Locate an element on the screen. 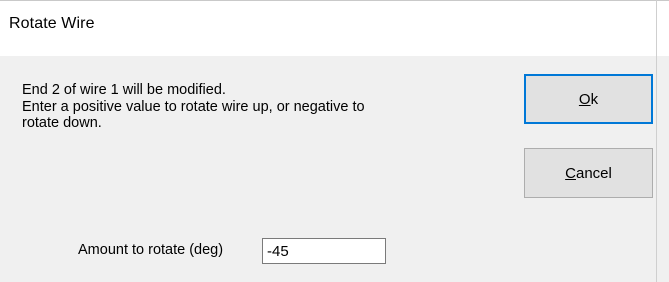 The height and width of the screenshot is (282, 669). dialog-title: Rotate Wire is located at coordinates (52, 23).